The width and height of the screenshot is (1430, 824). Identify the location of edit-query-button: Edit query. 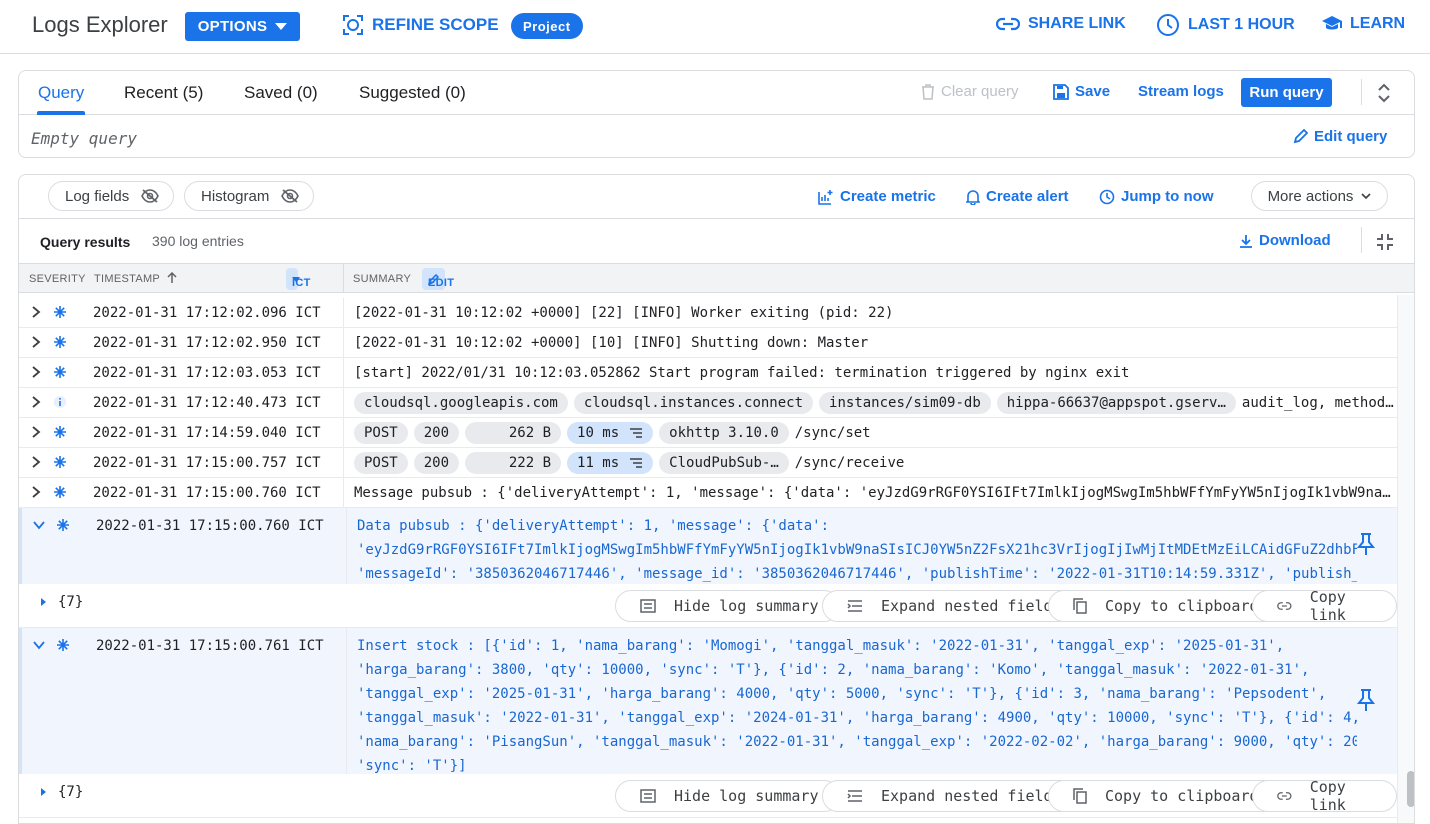
(1340, 136).